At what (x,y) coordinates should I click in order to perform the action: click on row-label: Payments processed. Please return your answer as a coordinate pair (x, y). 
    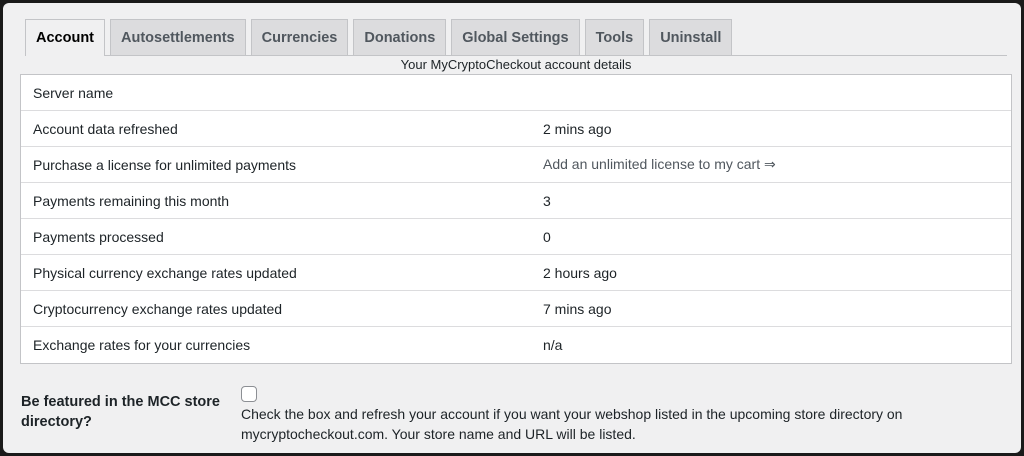
    Looking at the image, I should click on (98, 236).